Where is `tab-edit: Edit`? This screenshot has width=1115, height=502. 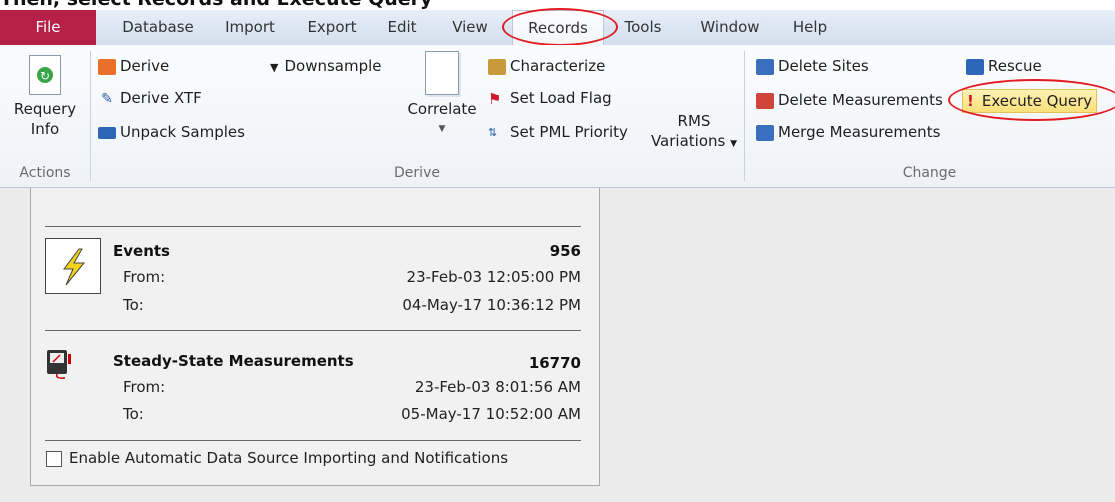
tab-edit: Edit is located at coordinates (402, 27).